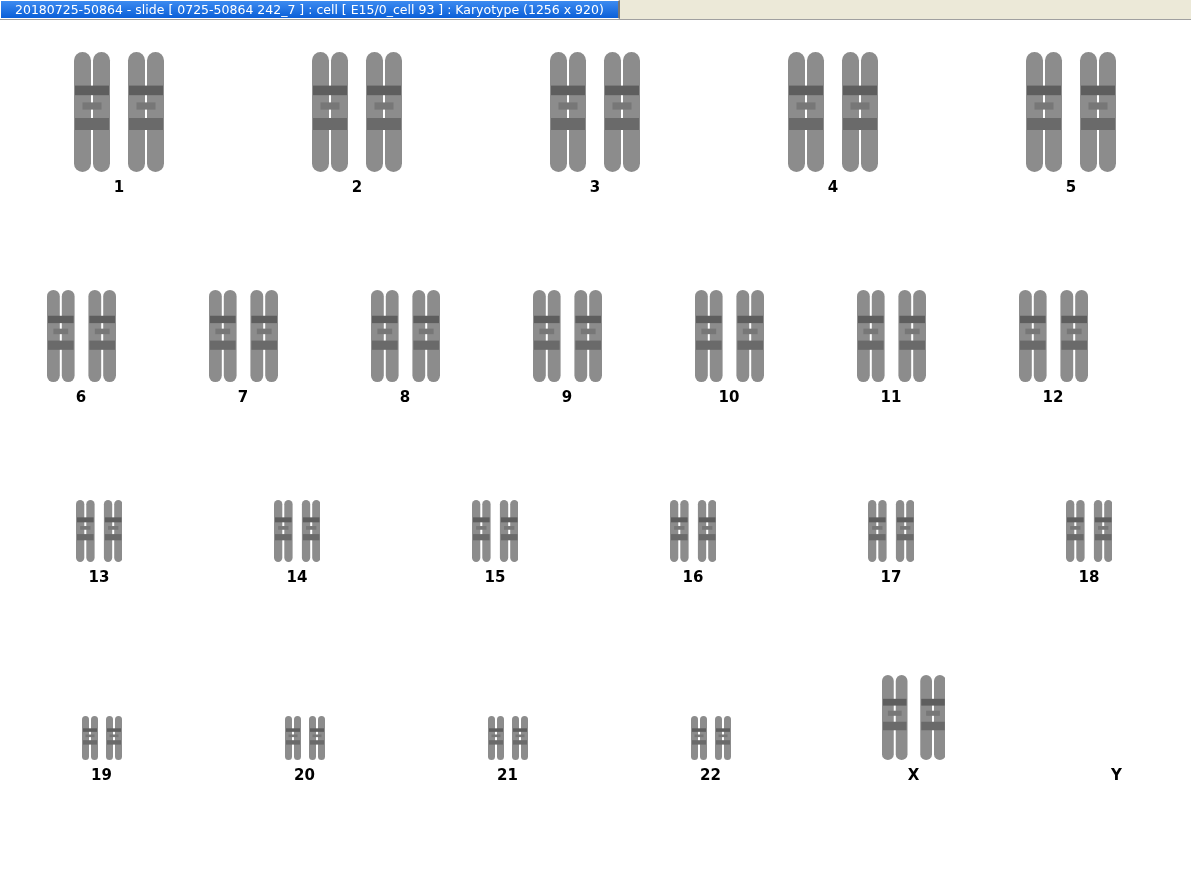  Describe the element at coordinates (243, 397) in the screenshot. I see `chromosome-label: 7` at that location.